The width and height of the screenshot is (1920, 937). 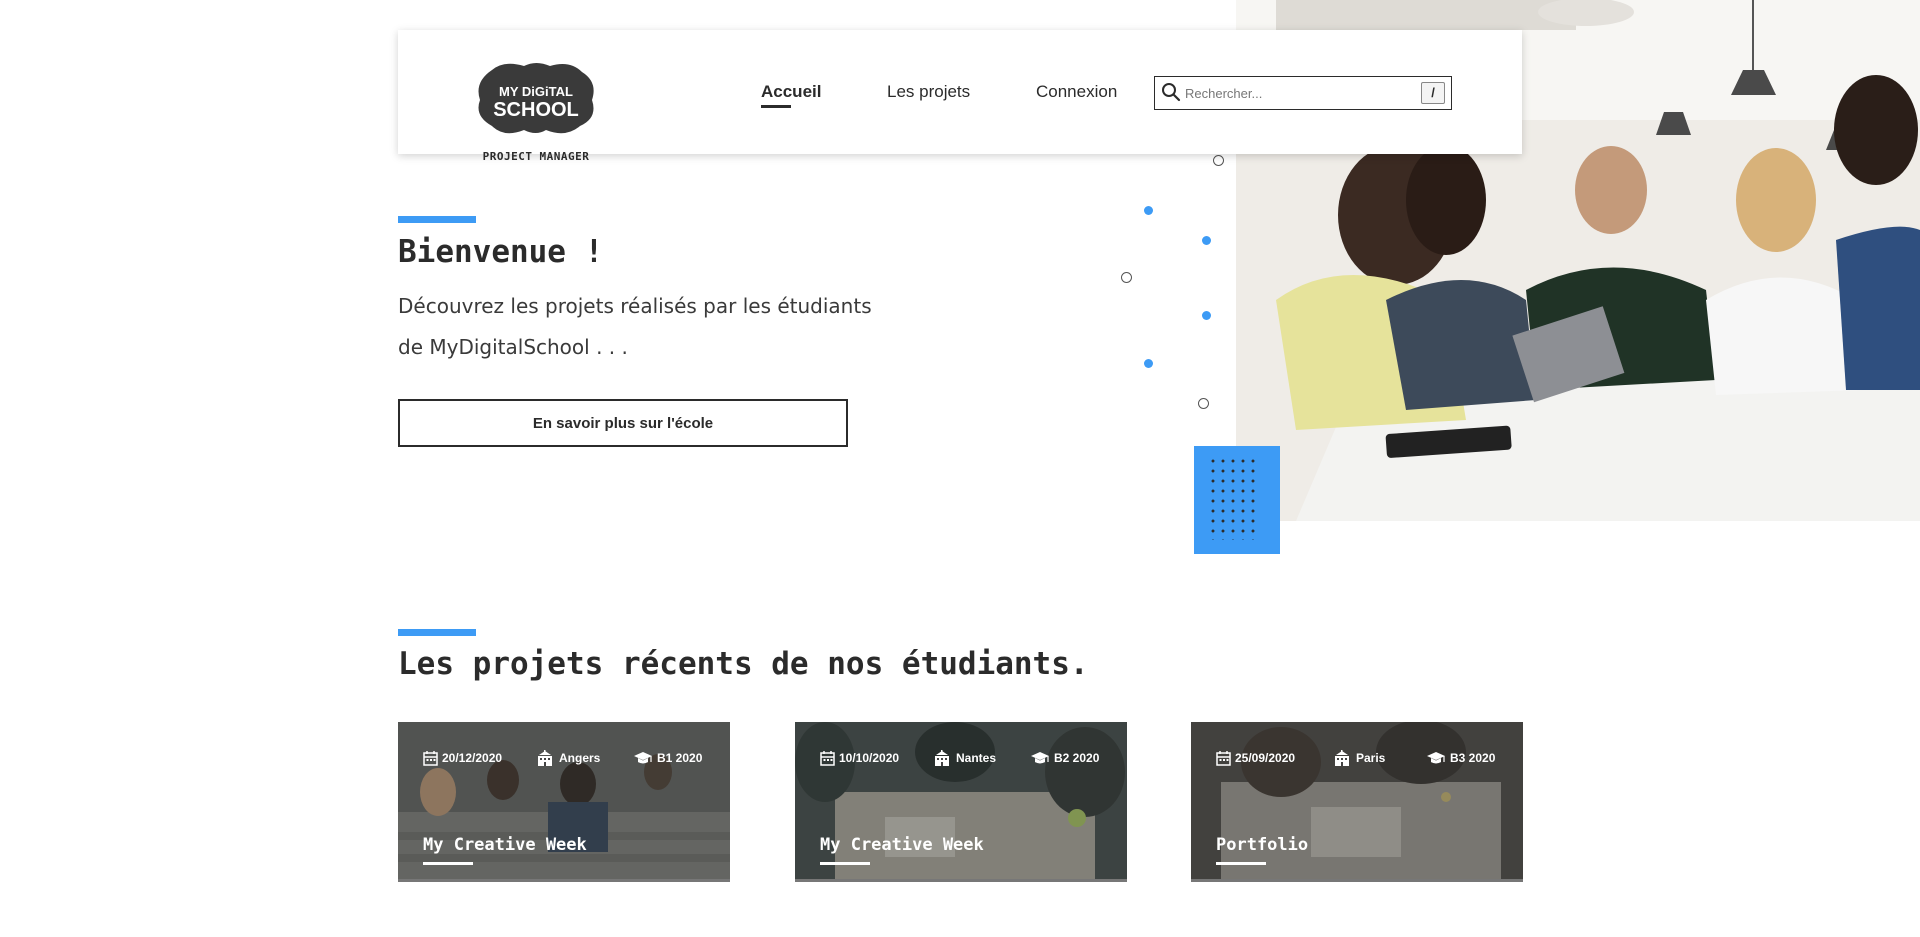 I want to click on project-date-text: 20/12/2020, so click(x=472, y=758).